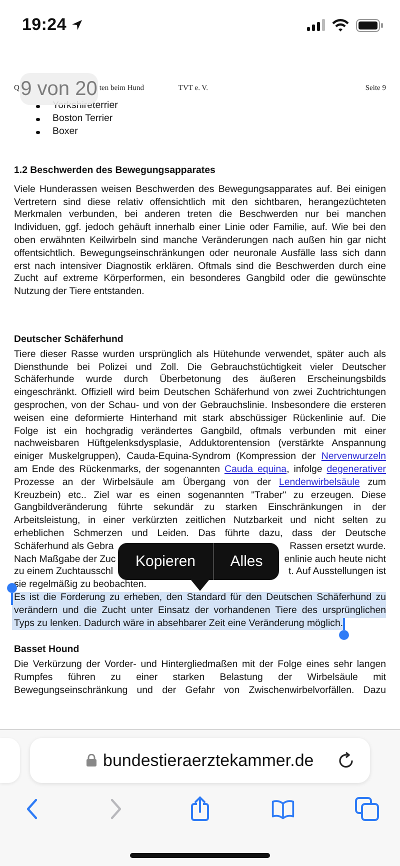  I want to click on text-fragment: zu einem Zuchtausschl, so click(64, 573).